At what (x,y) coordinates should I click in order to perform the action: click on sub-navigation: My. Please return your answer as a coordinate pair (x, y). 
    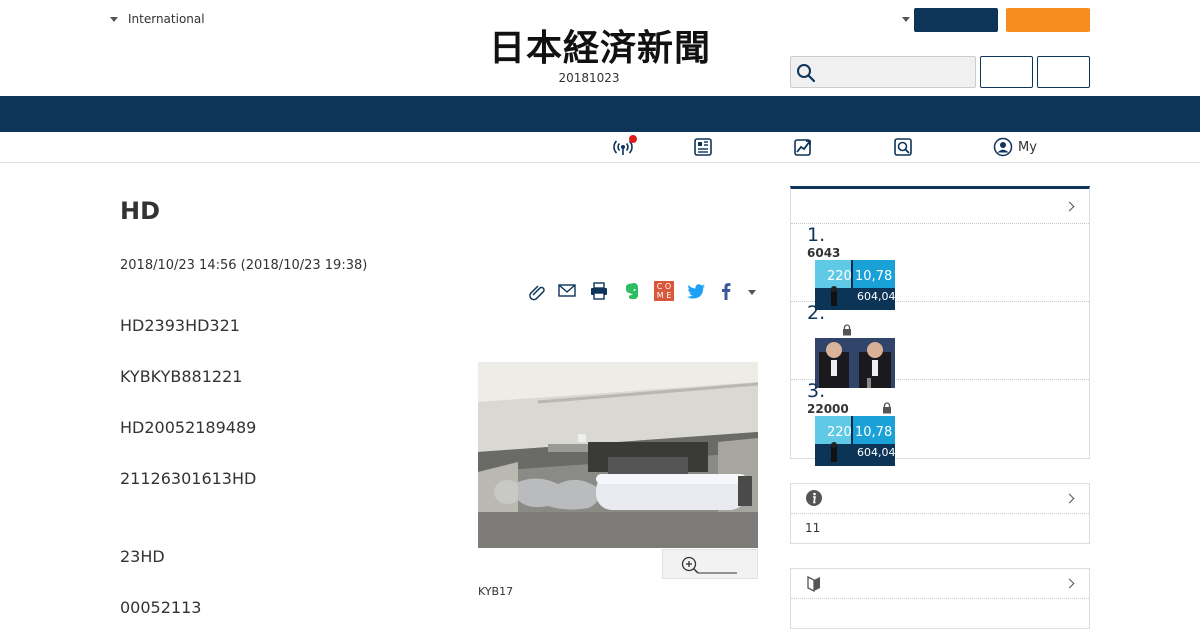
    Looking at the image, I should click on (600, 147).